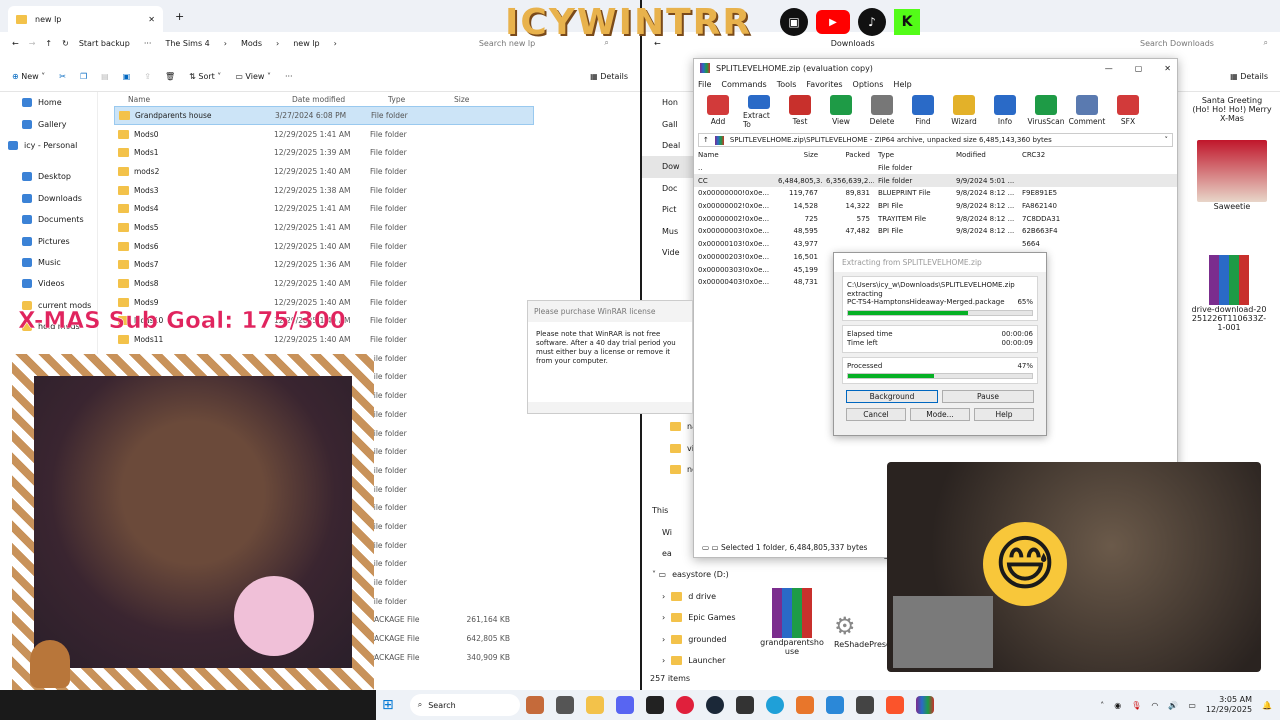  I want to click on volume-icon: 🔊, so click(1173, 705).